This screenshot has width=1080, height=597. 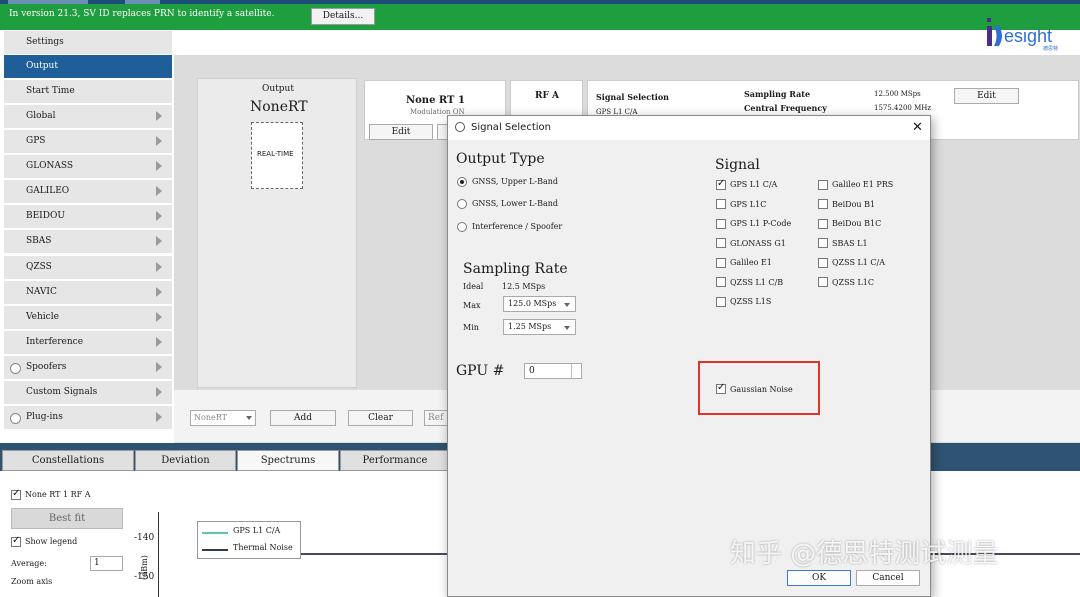 What do you see at coordinates (532, 371) in the screenshot?
I see `gpu-value: 0` at bounding box center [532, 371].